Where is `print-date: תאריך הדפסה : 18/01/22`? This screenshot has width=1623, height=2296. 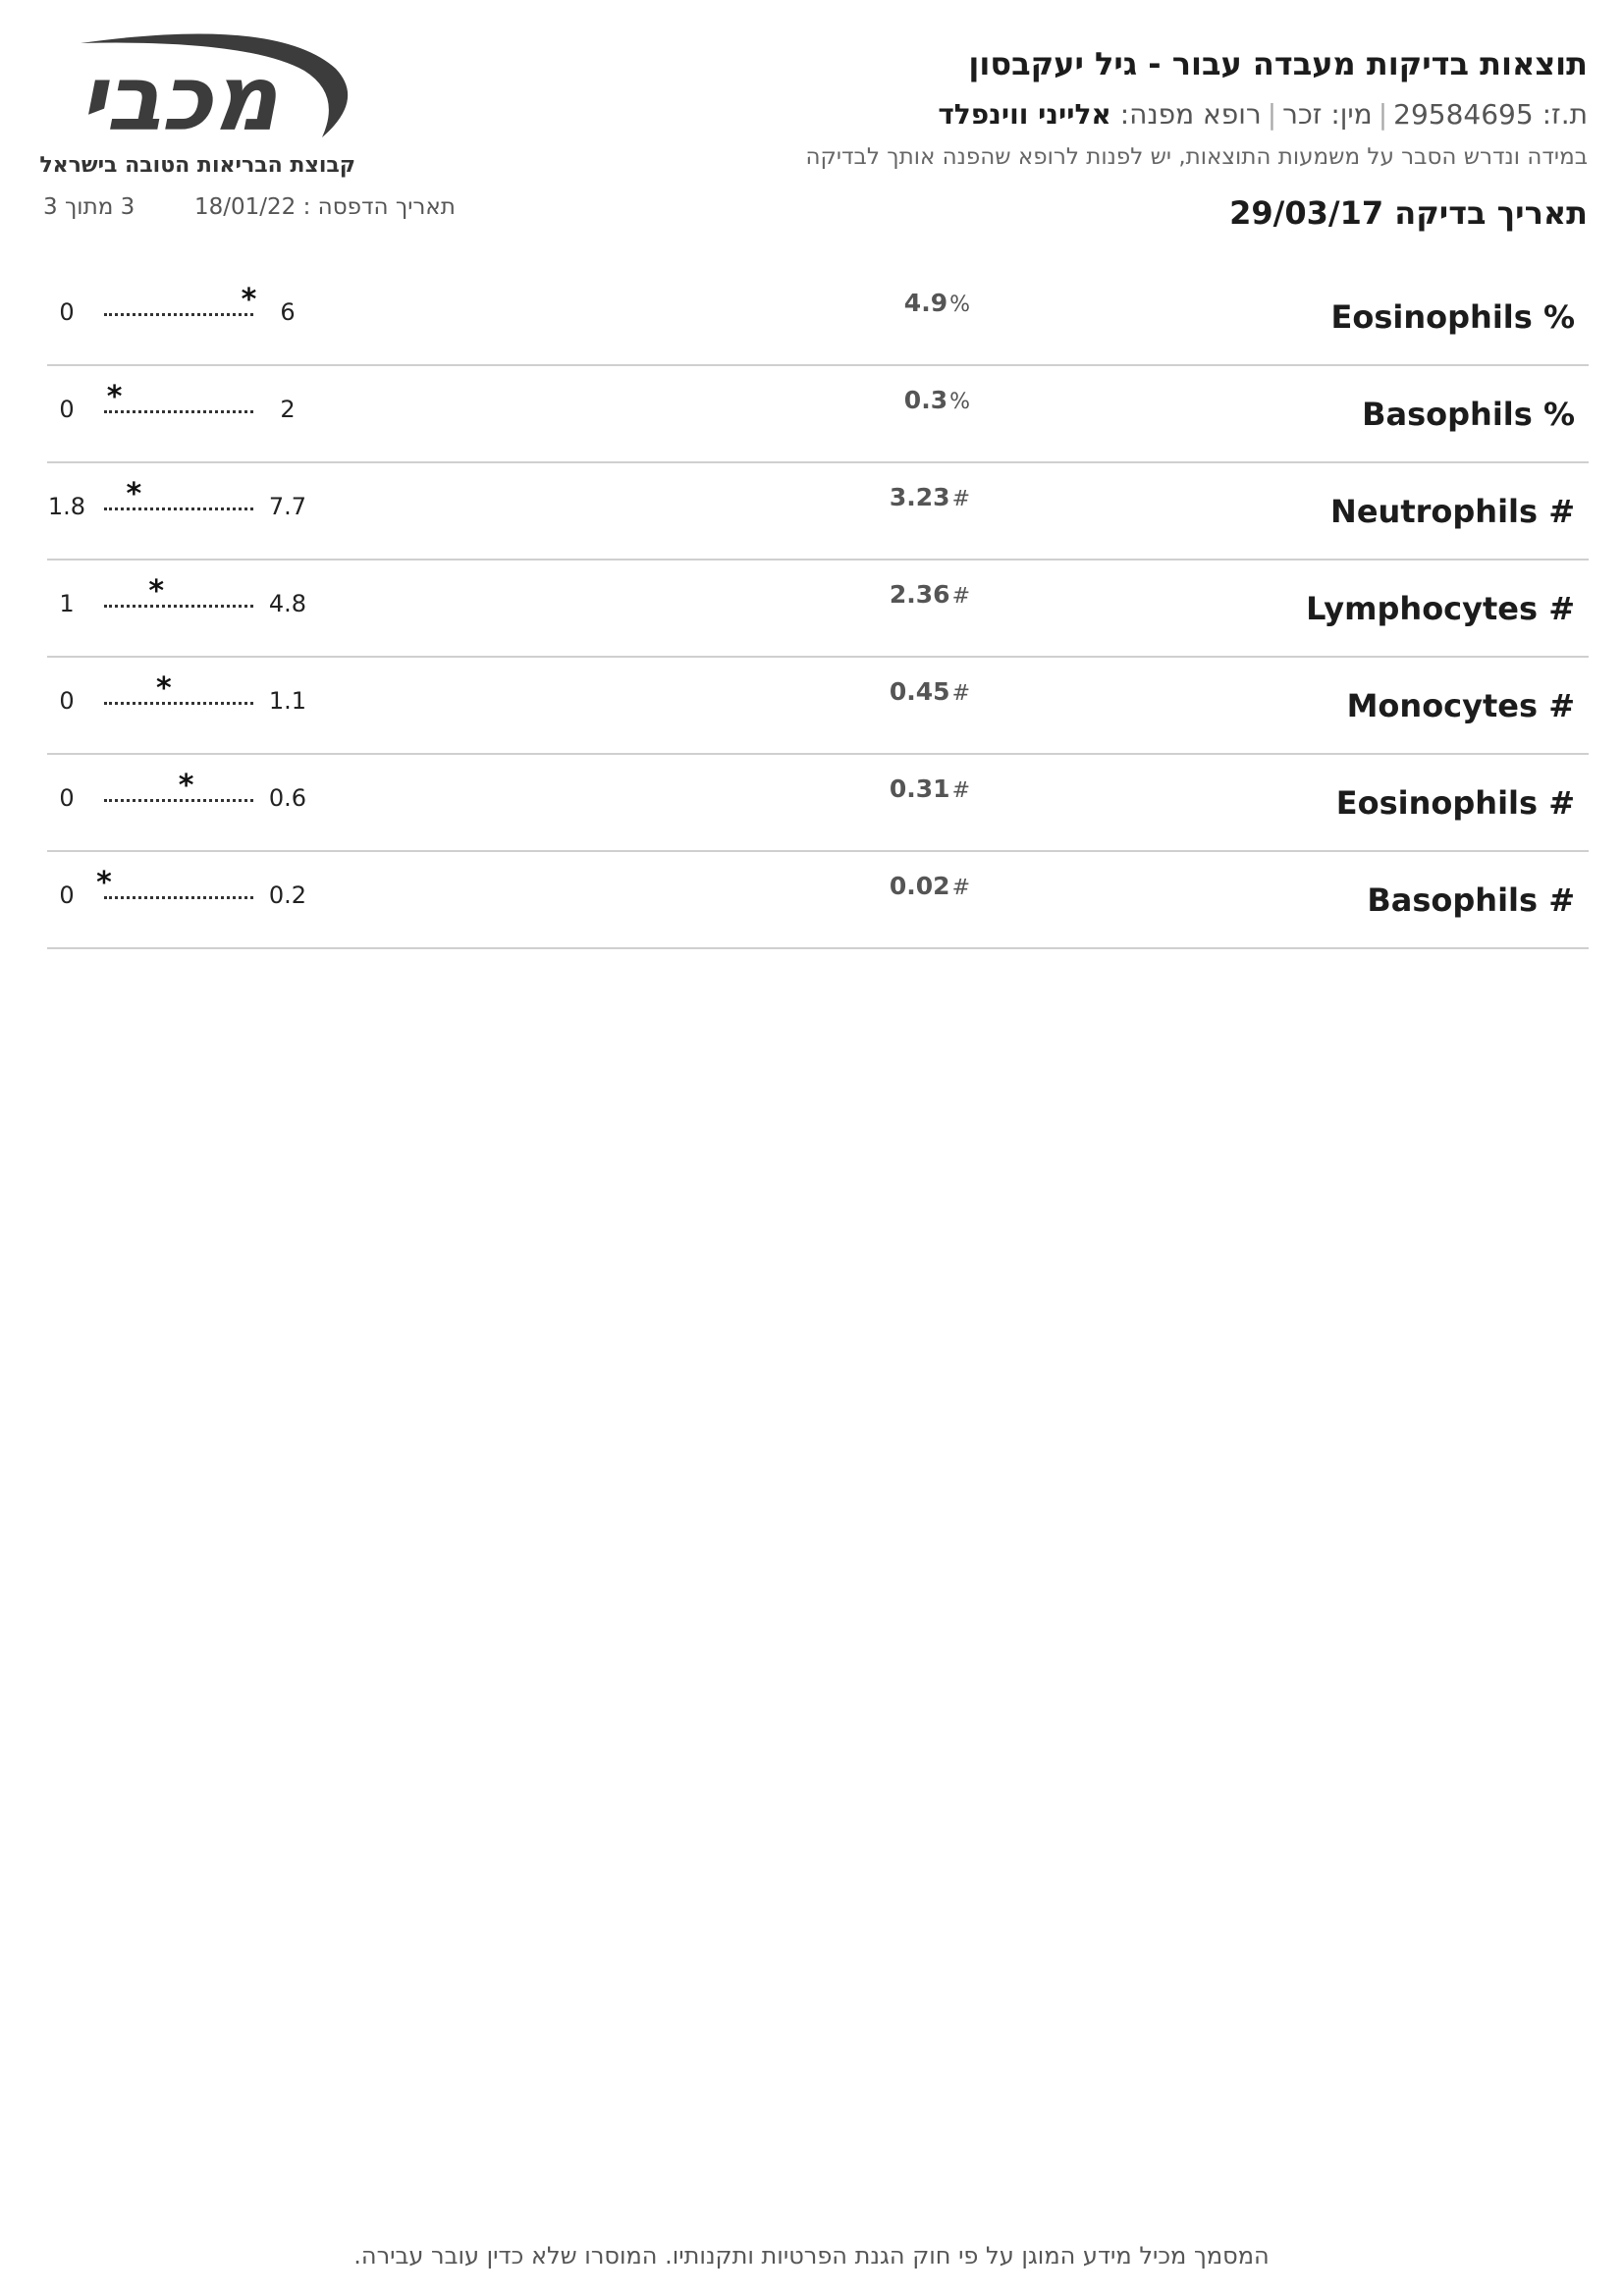
print-date: תאריך הדפסה : 18/01/22 is located at coordinates (325, 207).